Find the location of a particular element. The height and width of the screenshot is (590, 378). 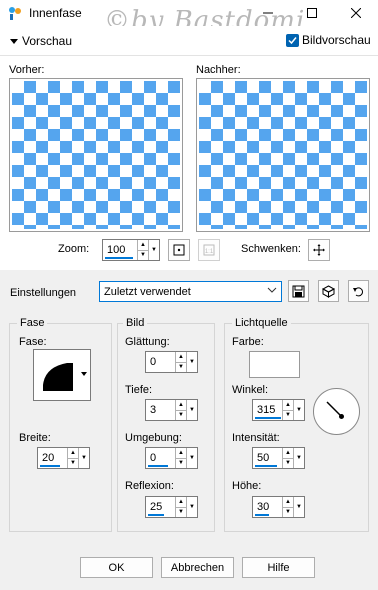

intensitaet-spinbox: 50 ▲ ▼ ▼ is located at coordinates (278, 458).